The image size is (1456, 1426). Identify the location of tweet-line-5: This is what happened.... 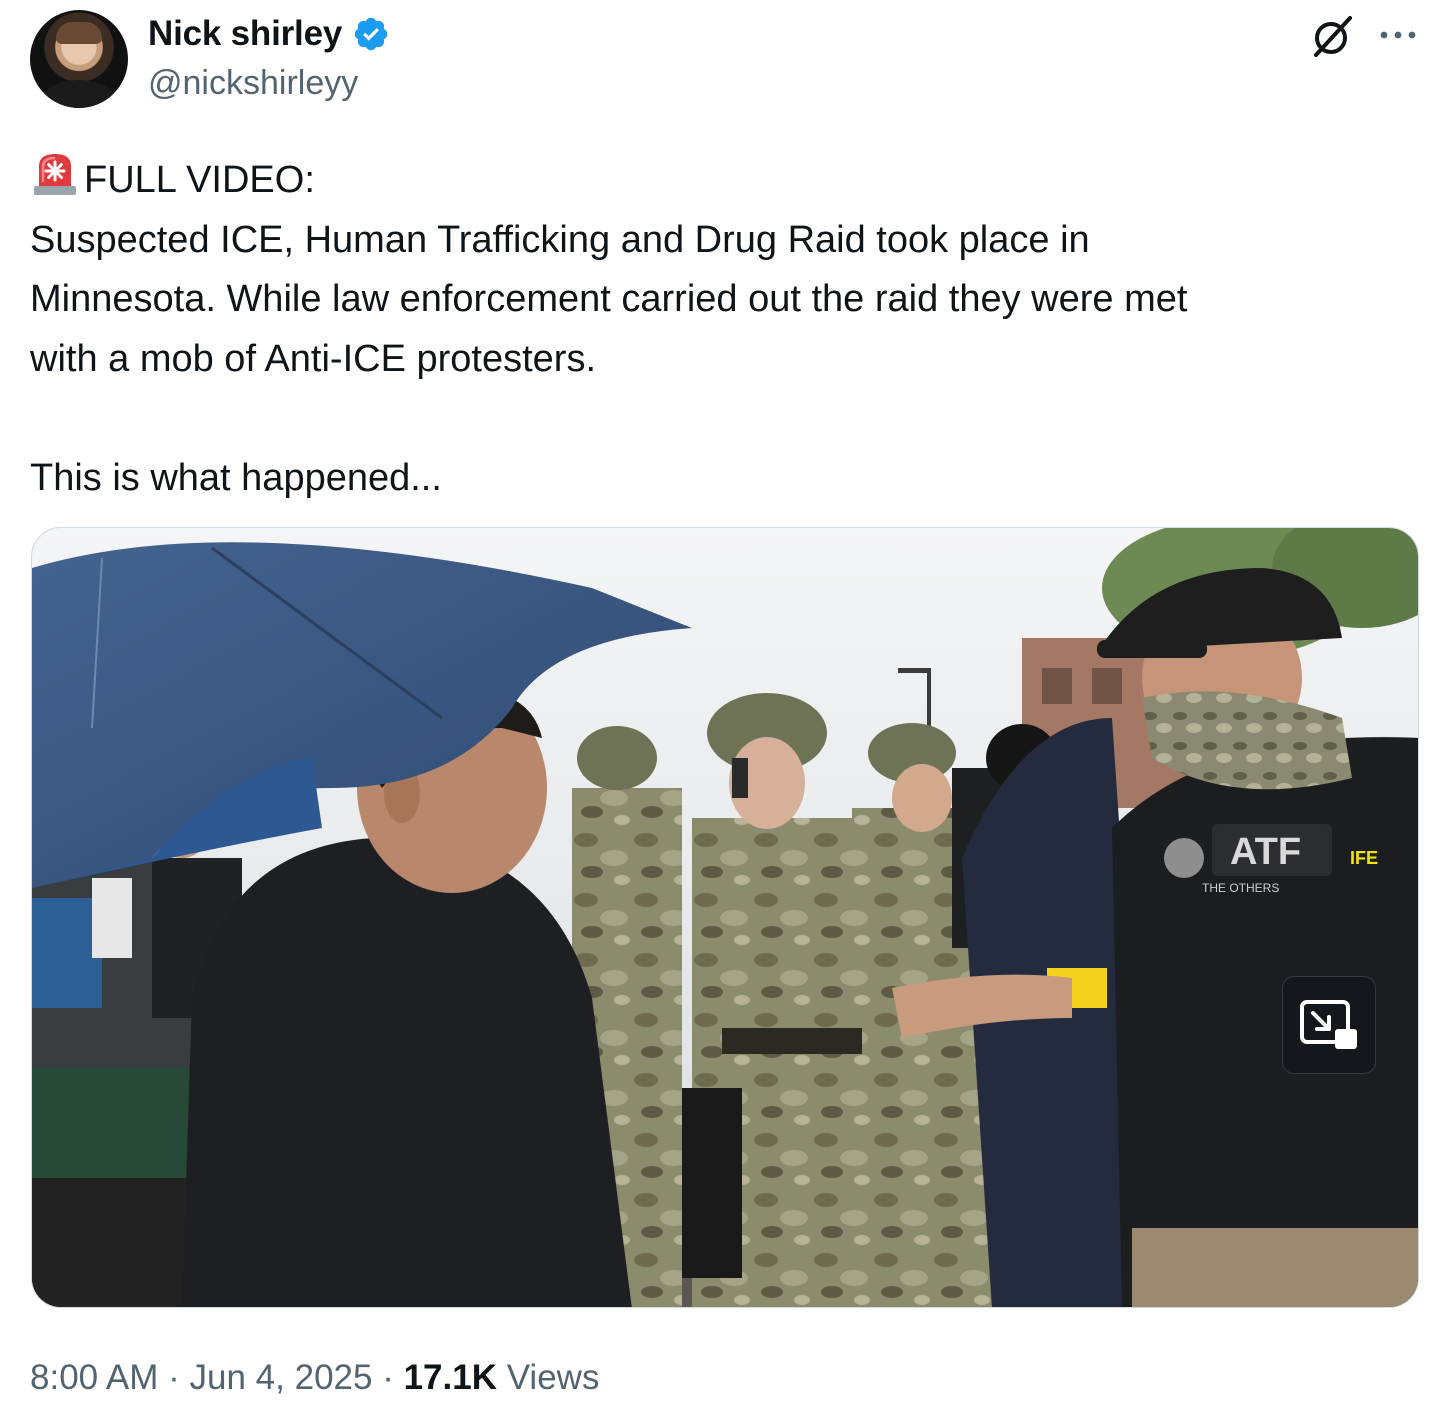
(236, 477).